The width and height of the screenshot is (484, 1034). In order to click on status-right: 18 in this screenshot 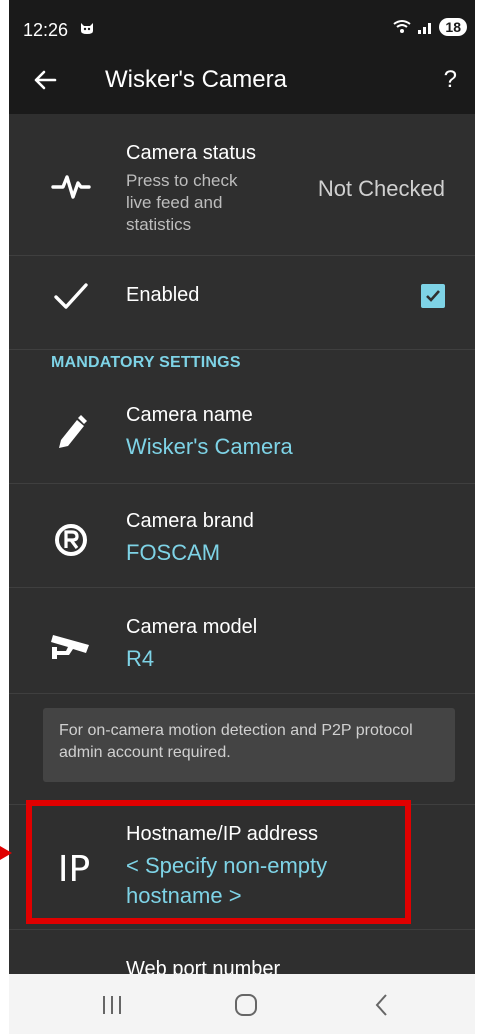, I will do `click(430, 27)`.